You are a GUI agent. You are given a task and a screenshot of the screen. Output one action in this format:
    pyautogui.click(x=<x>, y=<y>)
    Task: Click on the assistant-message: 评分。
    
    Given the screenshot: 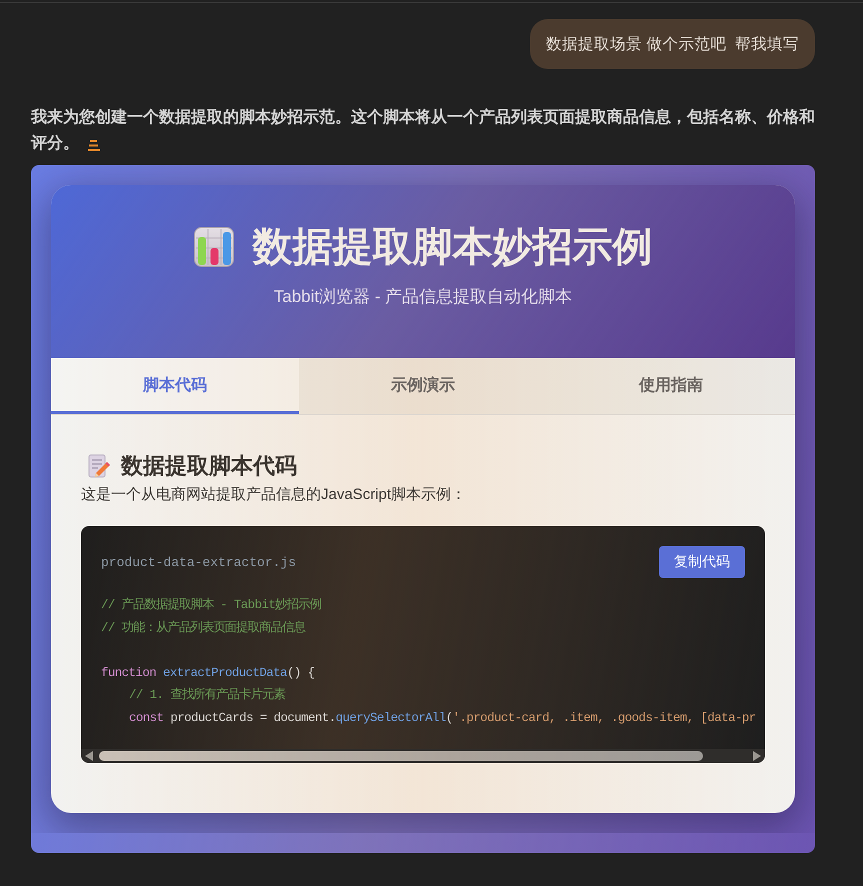 What is the action you would take?
    pyautogui.click(x=55, y=144)
    